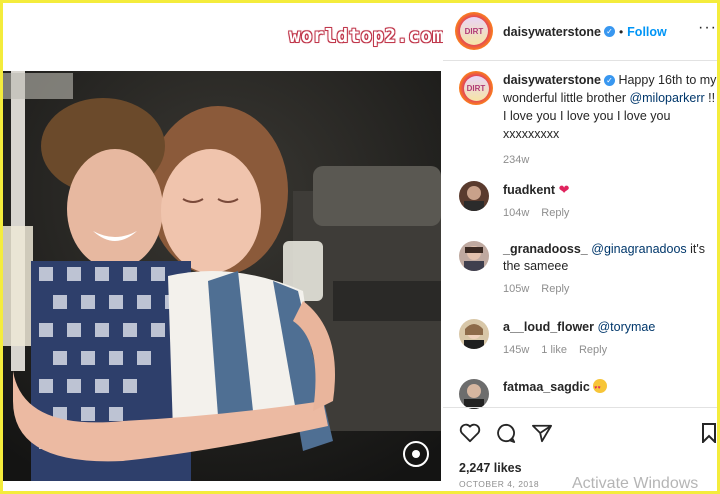 This screenshot has width=720, height=494. I want to click on post-actions, so click(506, 433).